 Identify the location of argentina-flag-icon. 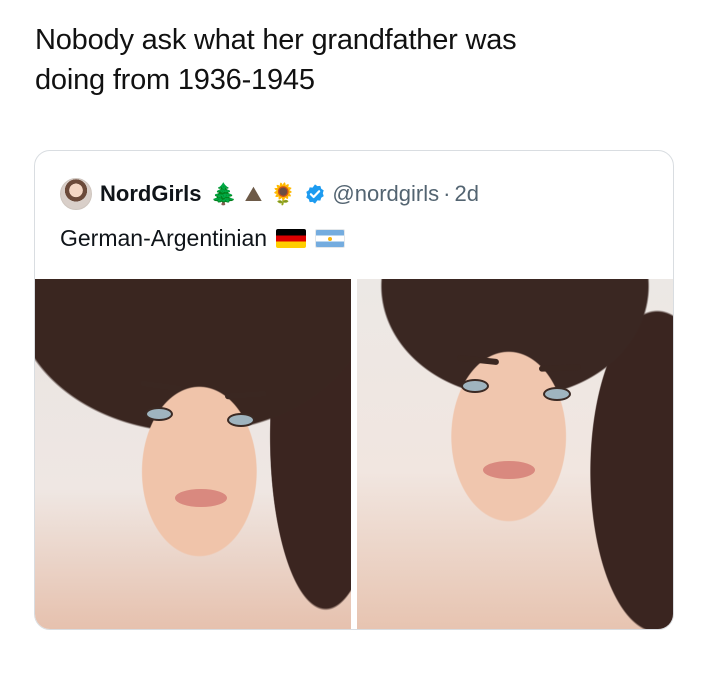
(330, 238).